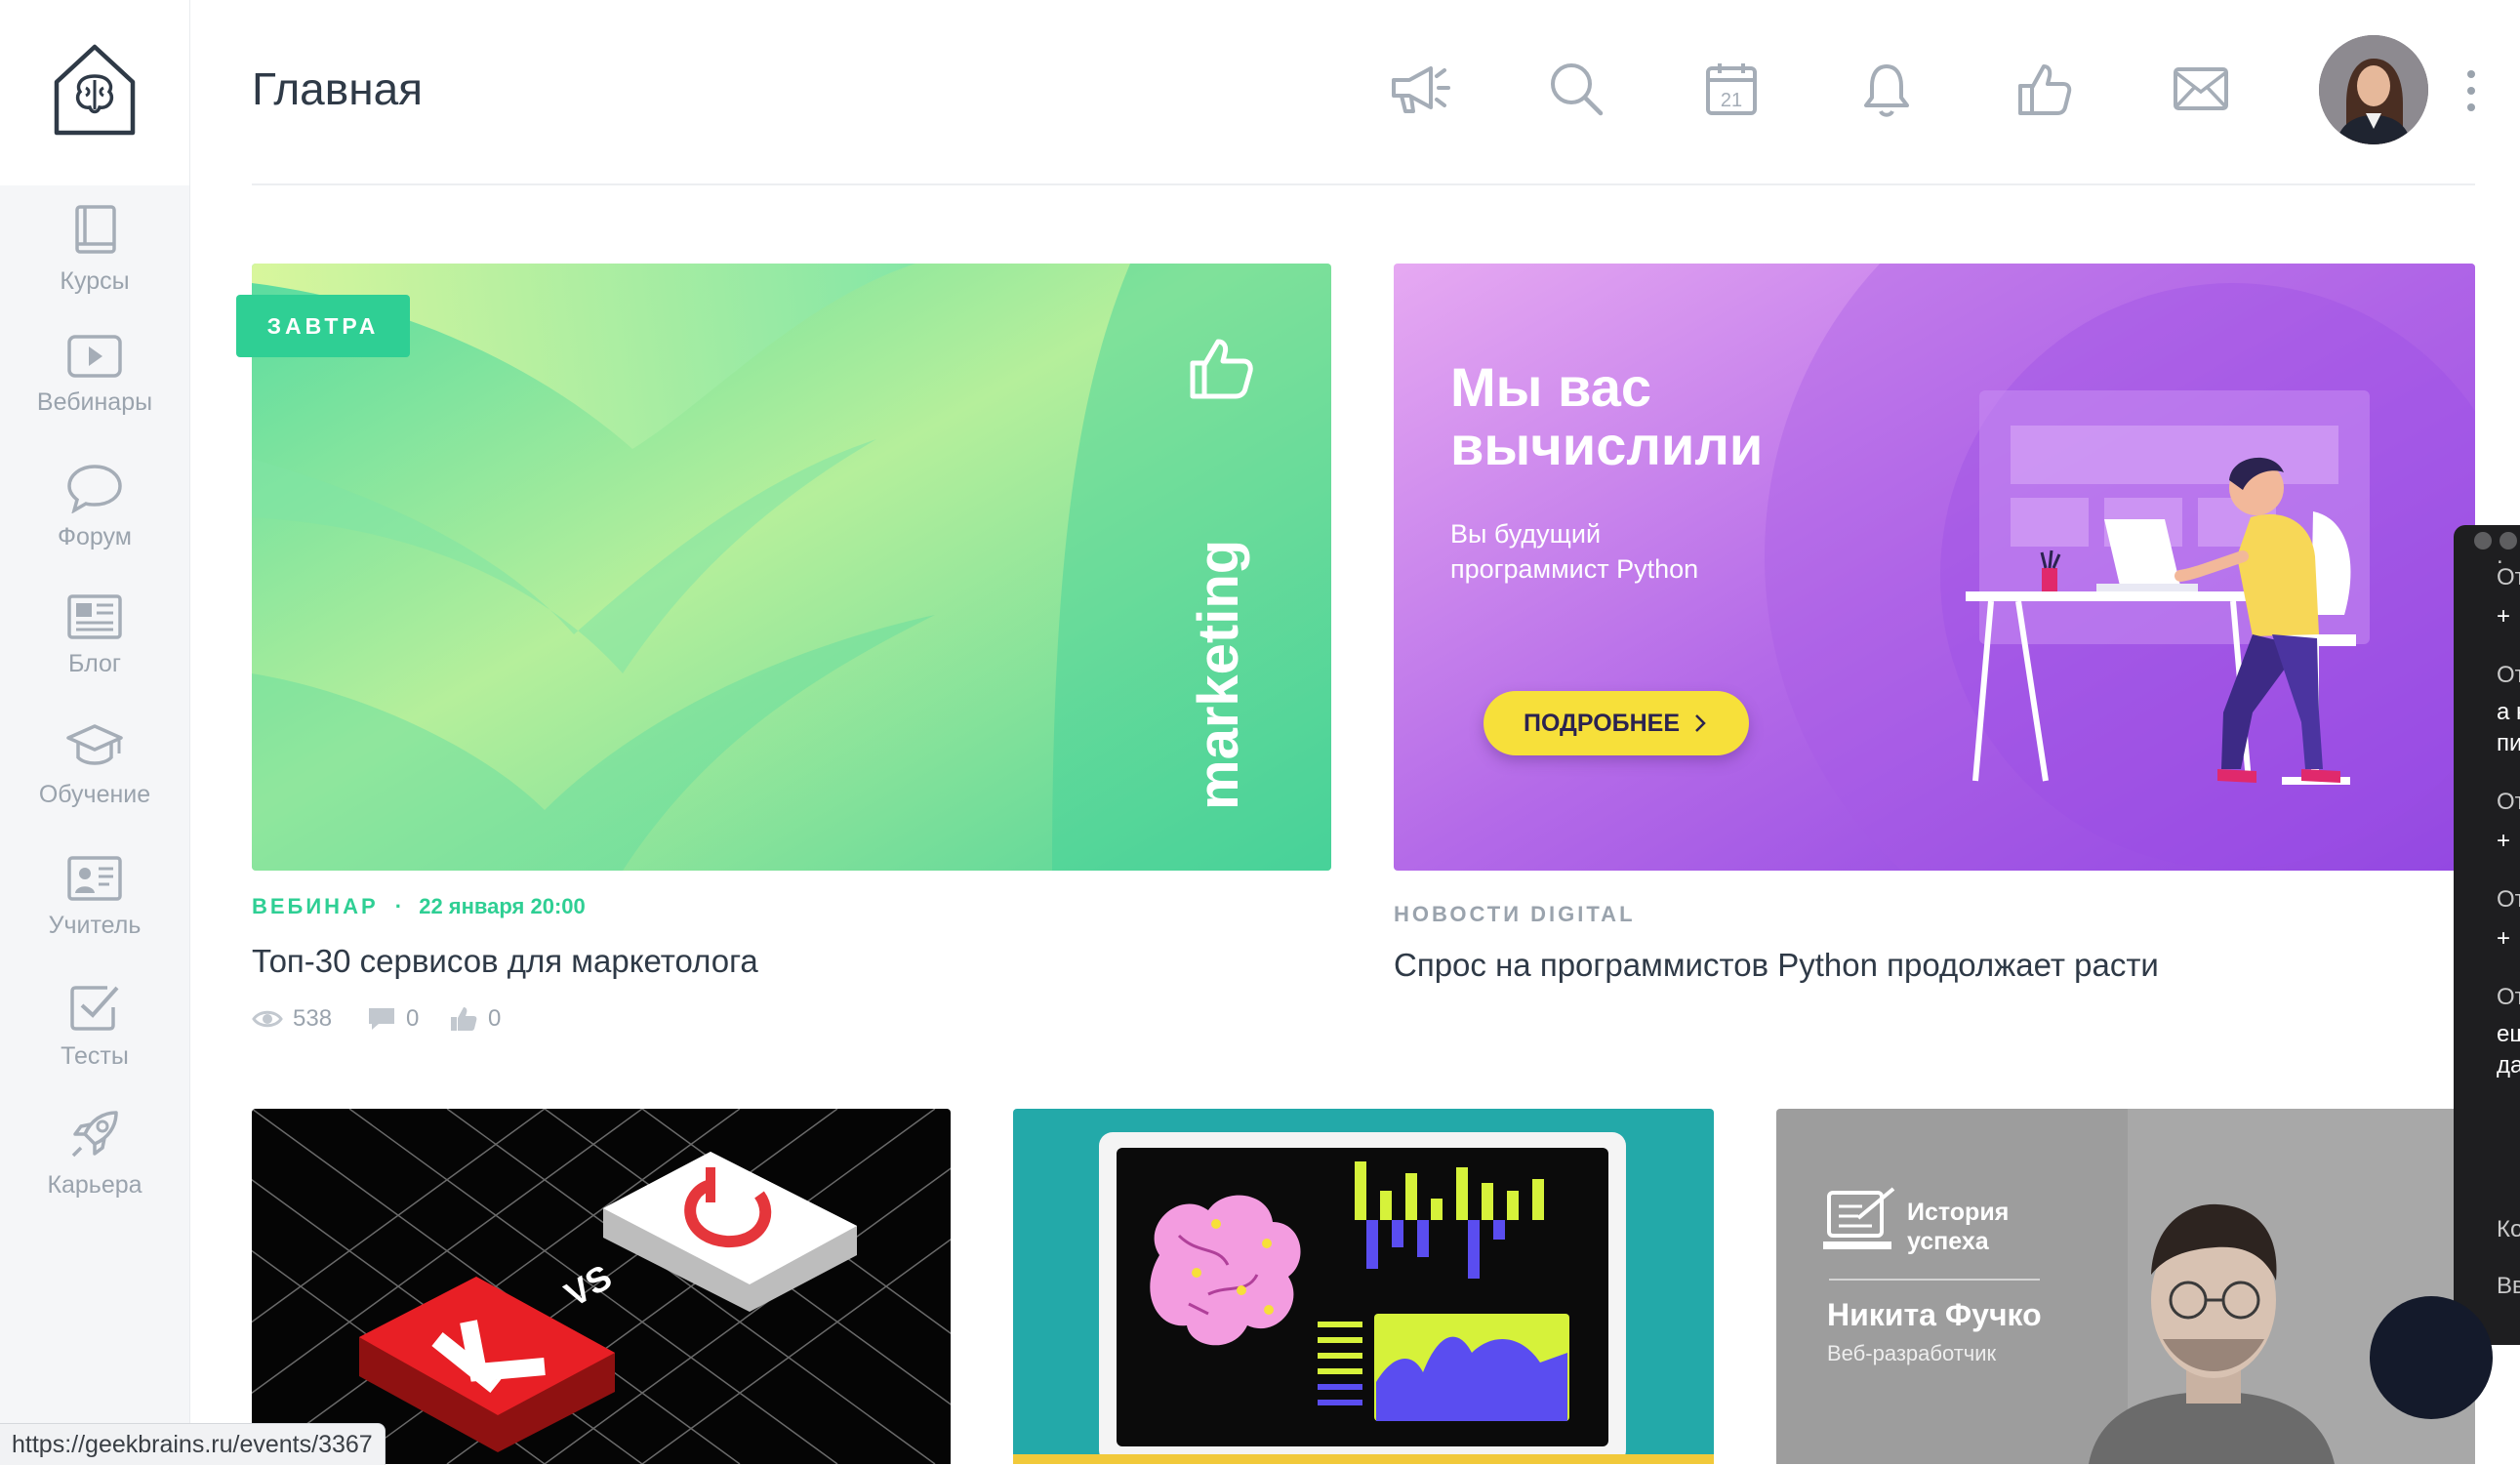 This screenshot has width=2520, height=1465. I want to click on promo-subtitle-line2: программист Python, so click(1574, 569).